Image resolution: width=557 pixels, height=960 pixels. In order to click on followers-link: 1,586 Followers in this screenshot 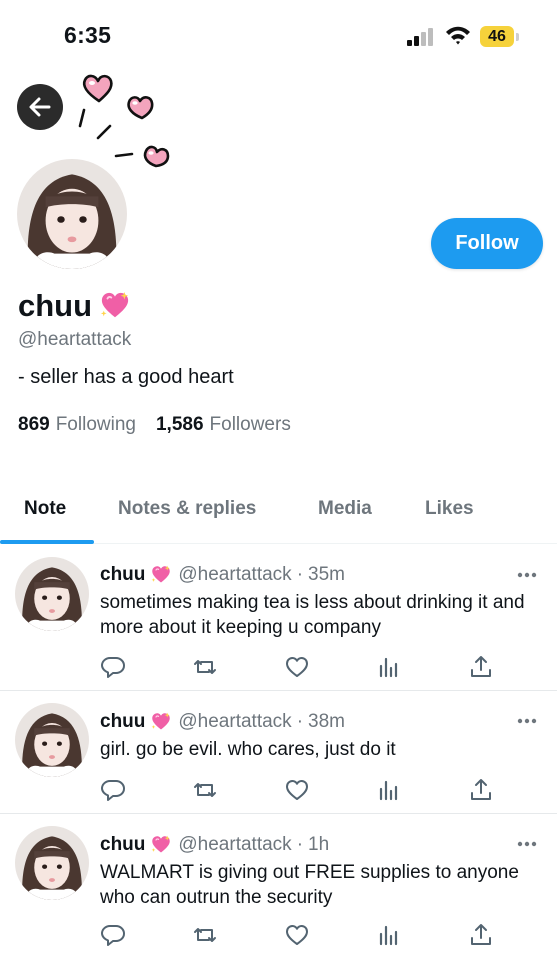, I will do `click(223, 425)`.